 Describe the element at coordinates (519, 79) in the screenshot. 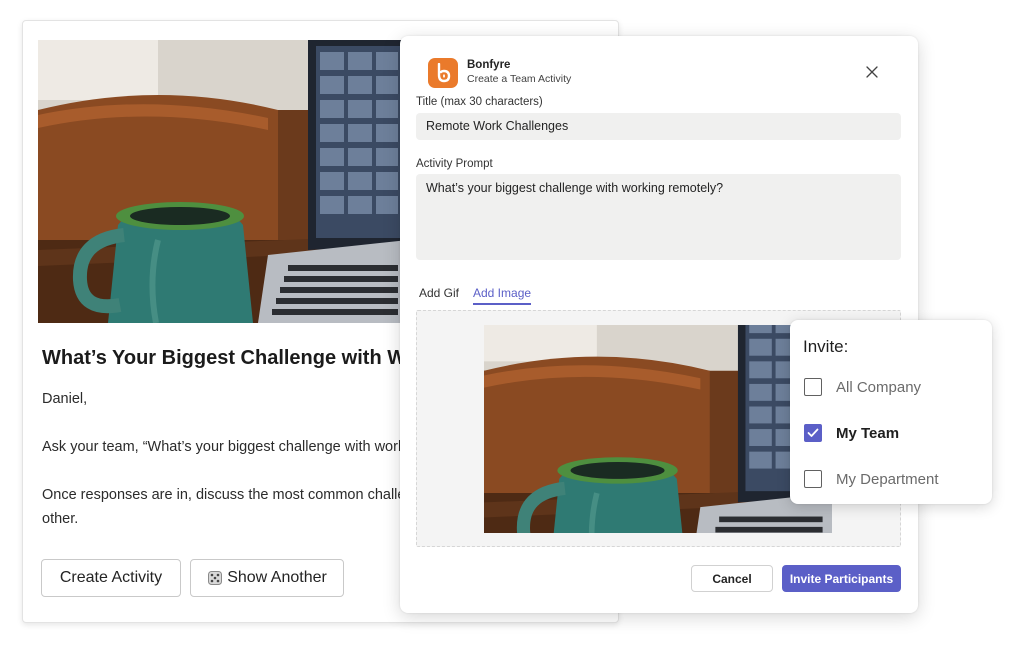

I see `app-subtitle: Create a Team Activity` at that location.